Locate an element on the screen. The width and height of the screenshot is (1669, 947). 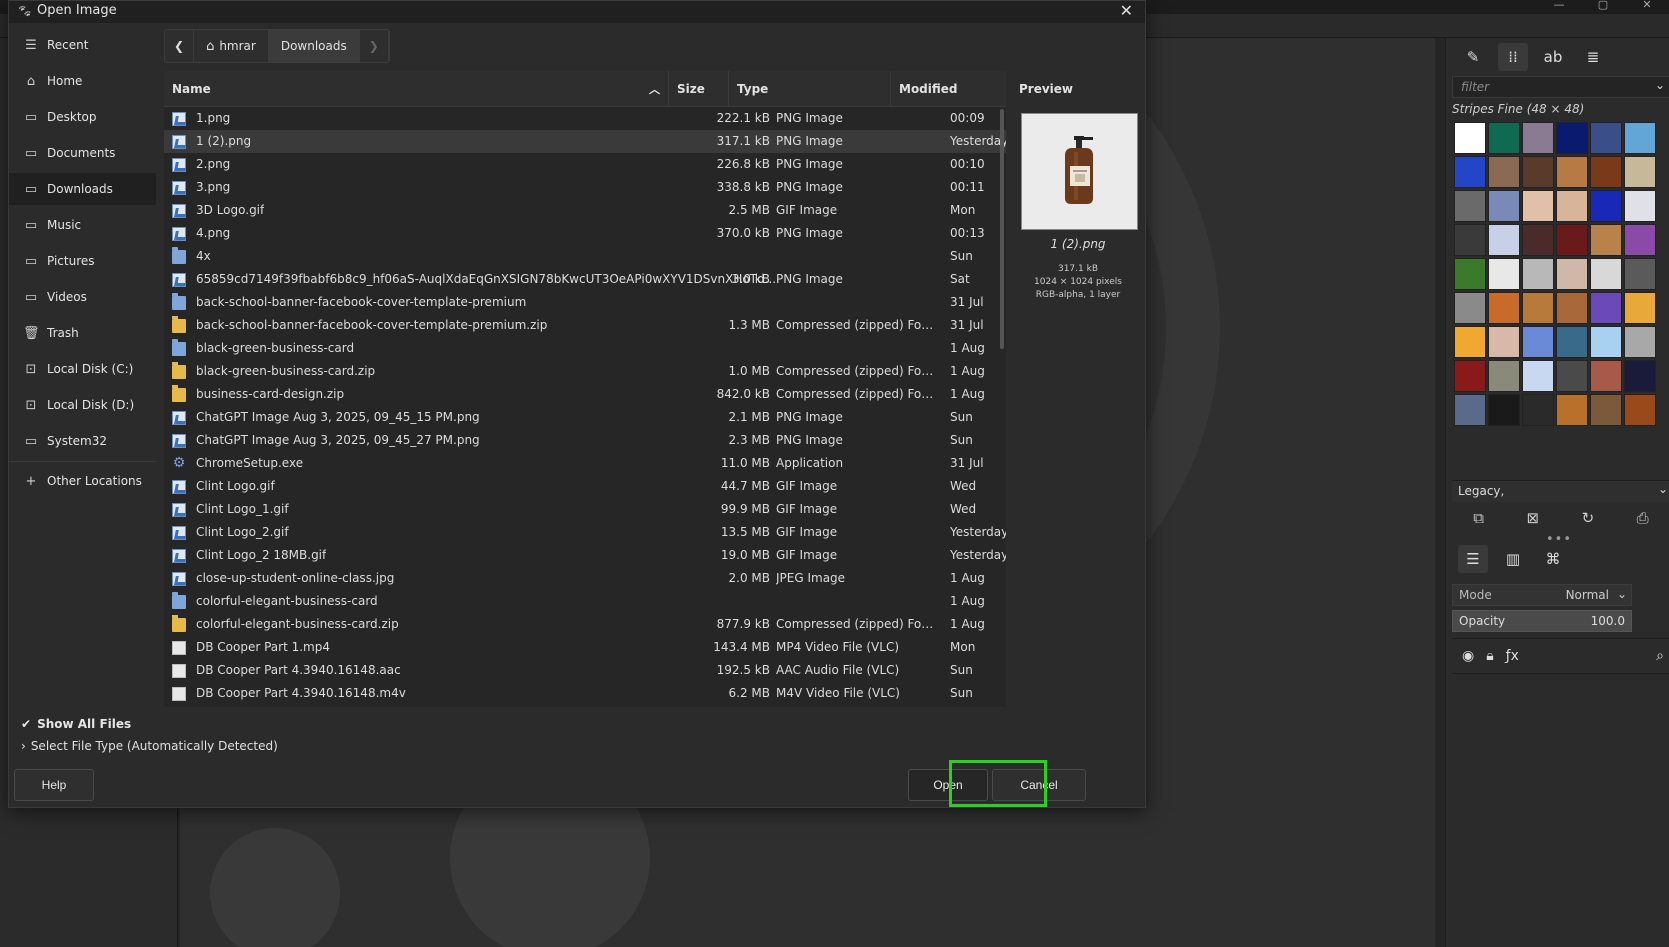
sidebar-item-videos: ▭ Videos is located at coordinates (82, 297).